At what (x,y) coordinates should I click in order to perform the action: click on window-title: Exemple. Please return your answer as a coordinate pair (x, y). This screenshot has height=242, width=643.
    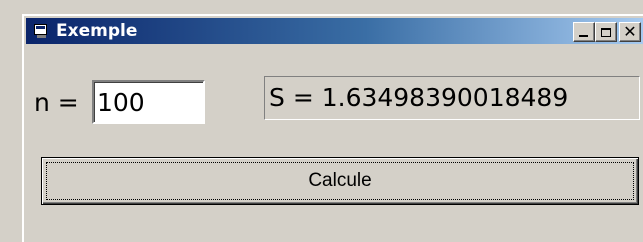
    Looking at the image, I should click on (97, 31).